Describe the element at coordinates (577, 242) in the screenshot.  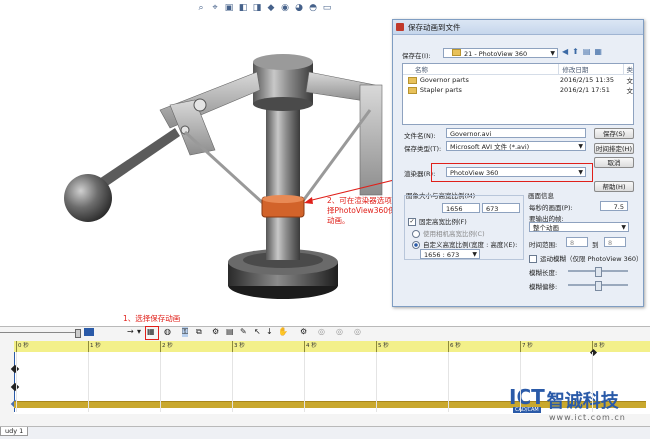
I see `time-from-input: 8` at that location.